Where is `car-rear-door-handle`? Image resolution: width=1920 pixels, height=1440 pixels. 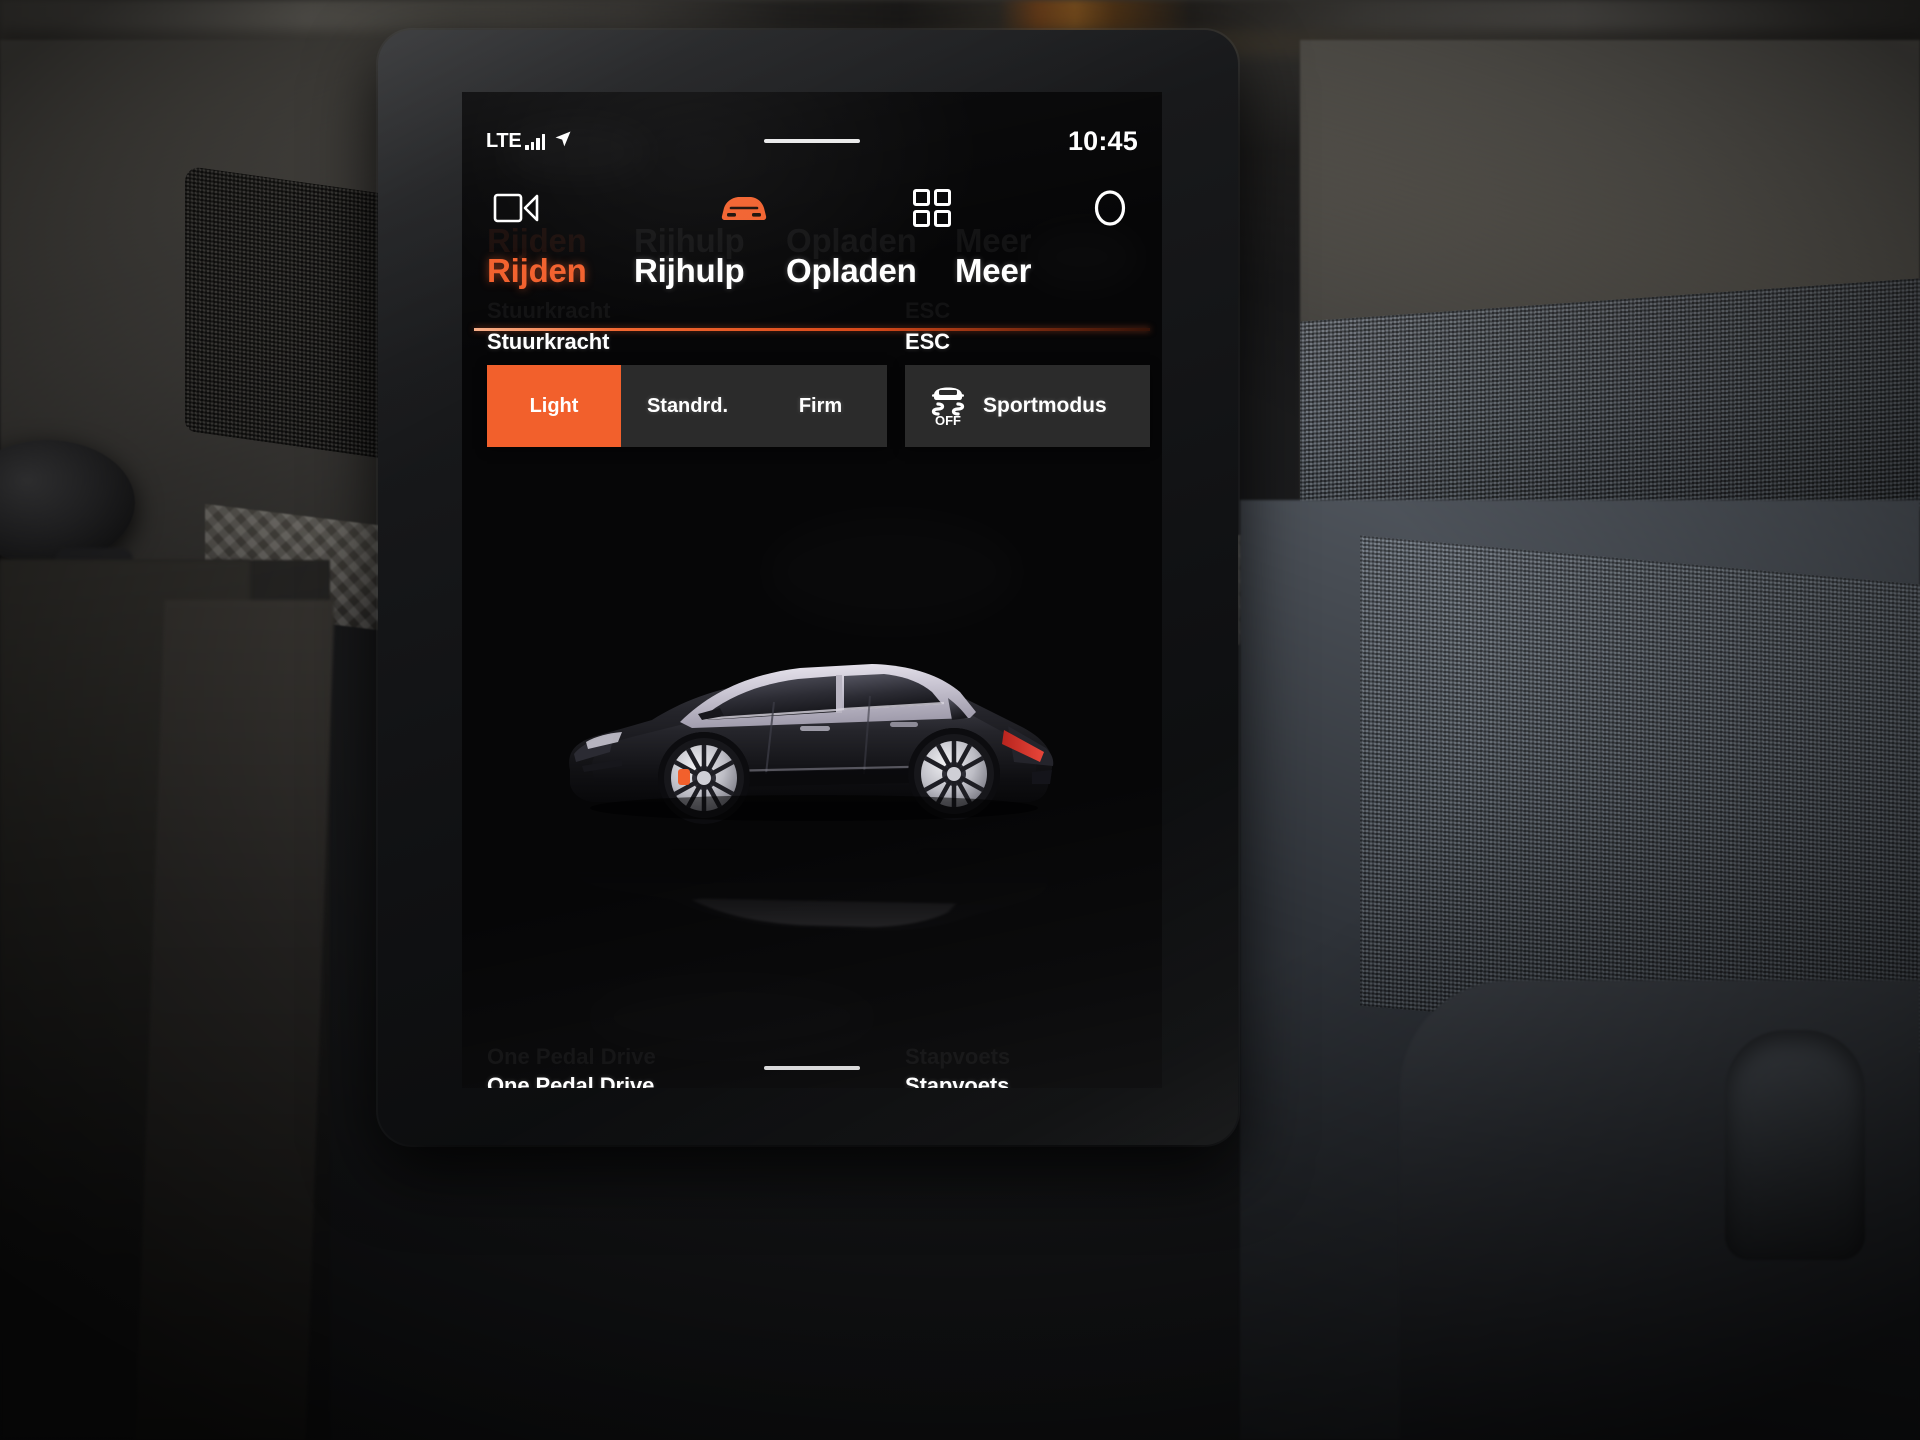
car-rear-door-handle is located at coordinates (904, 724).